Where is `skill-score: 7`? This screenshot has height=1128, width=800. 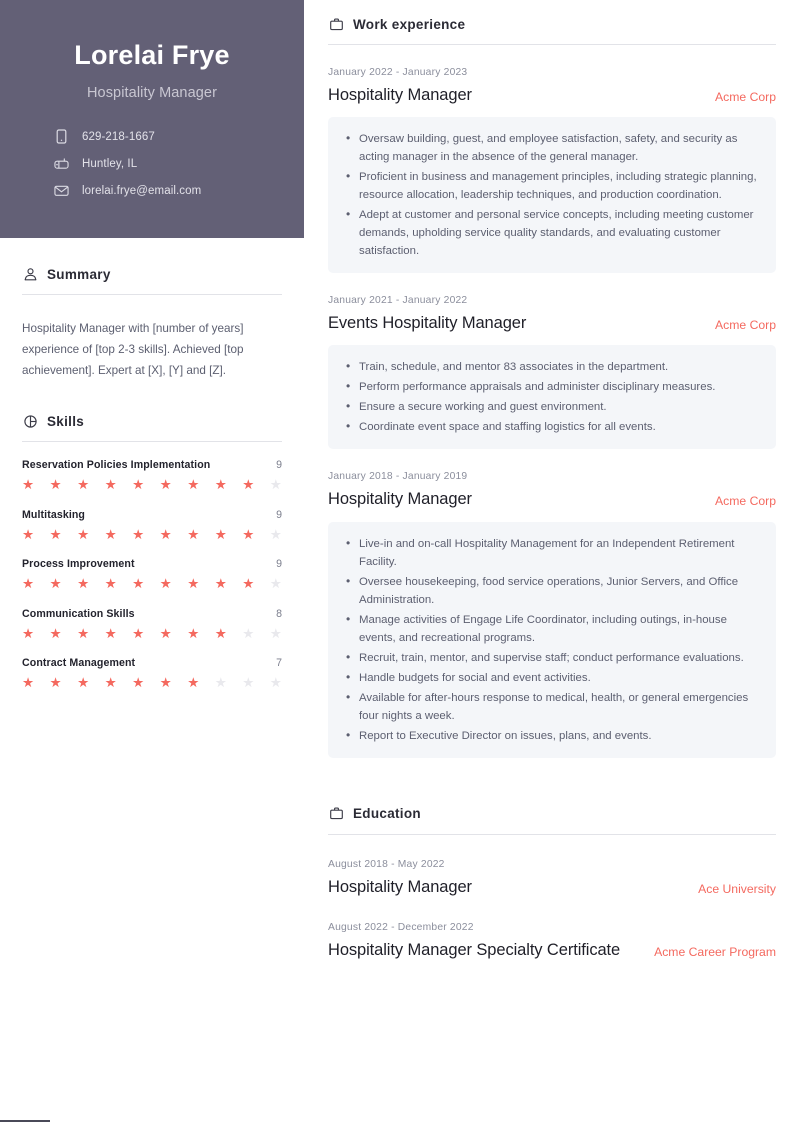
skill-score: 7 is located at coordinates (279, 663).